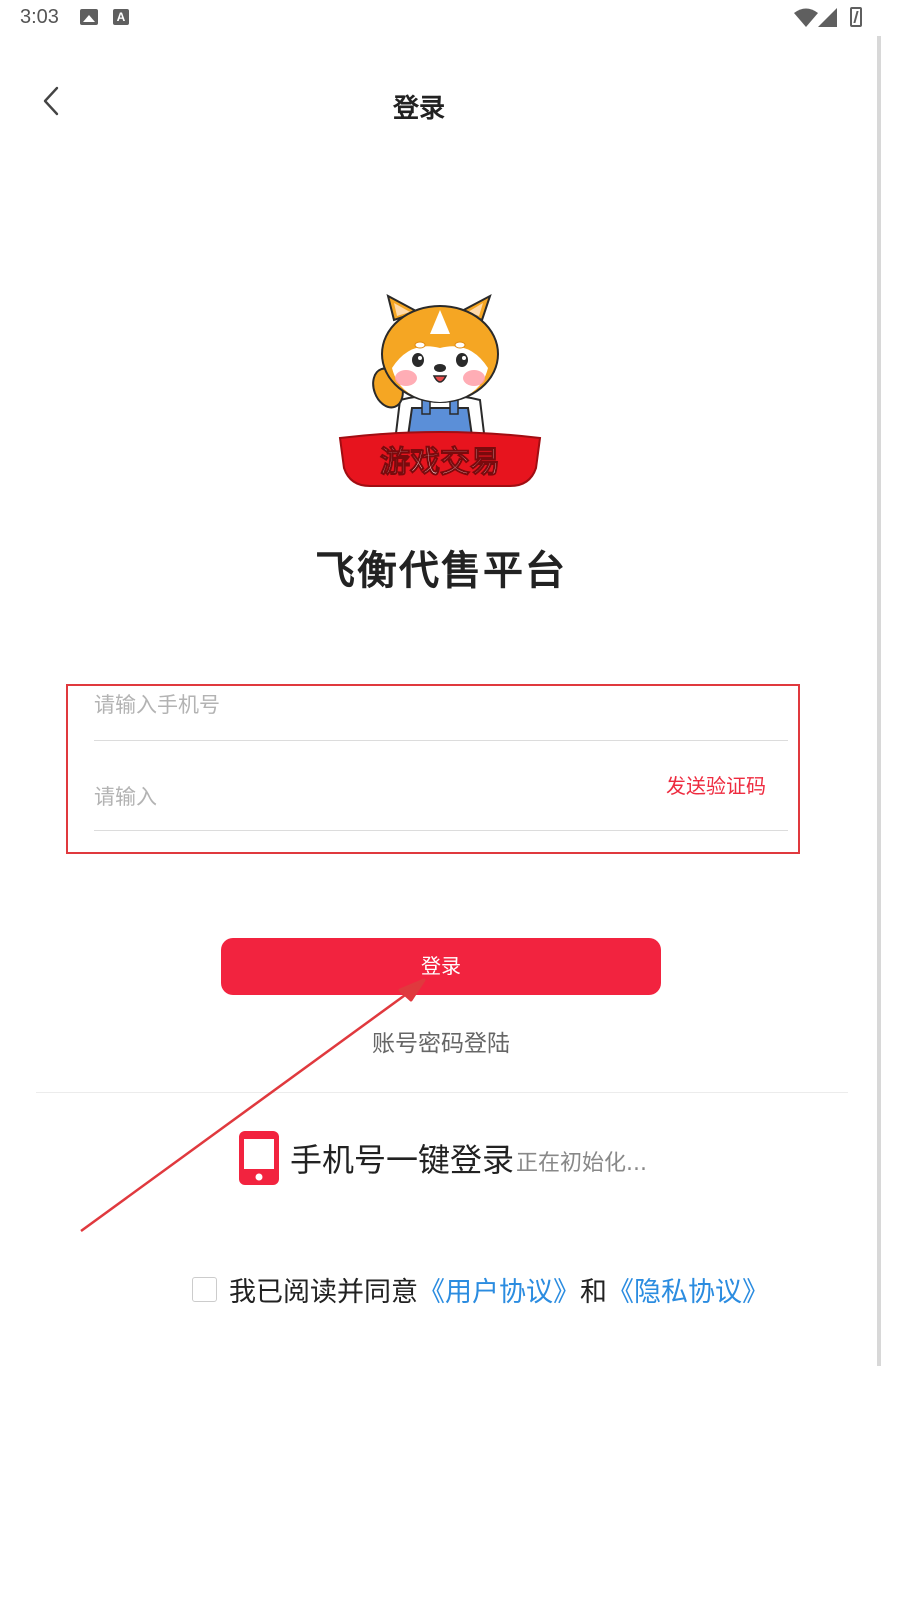 This screenshot has width=900, height=1600. What do you see at coordinates (441, 966) in the screenshot?
I see `login-button: 登录` at bounding box center [441, 966].